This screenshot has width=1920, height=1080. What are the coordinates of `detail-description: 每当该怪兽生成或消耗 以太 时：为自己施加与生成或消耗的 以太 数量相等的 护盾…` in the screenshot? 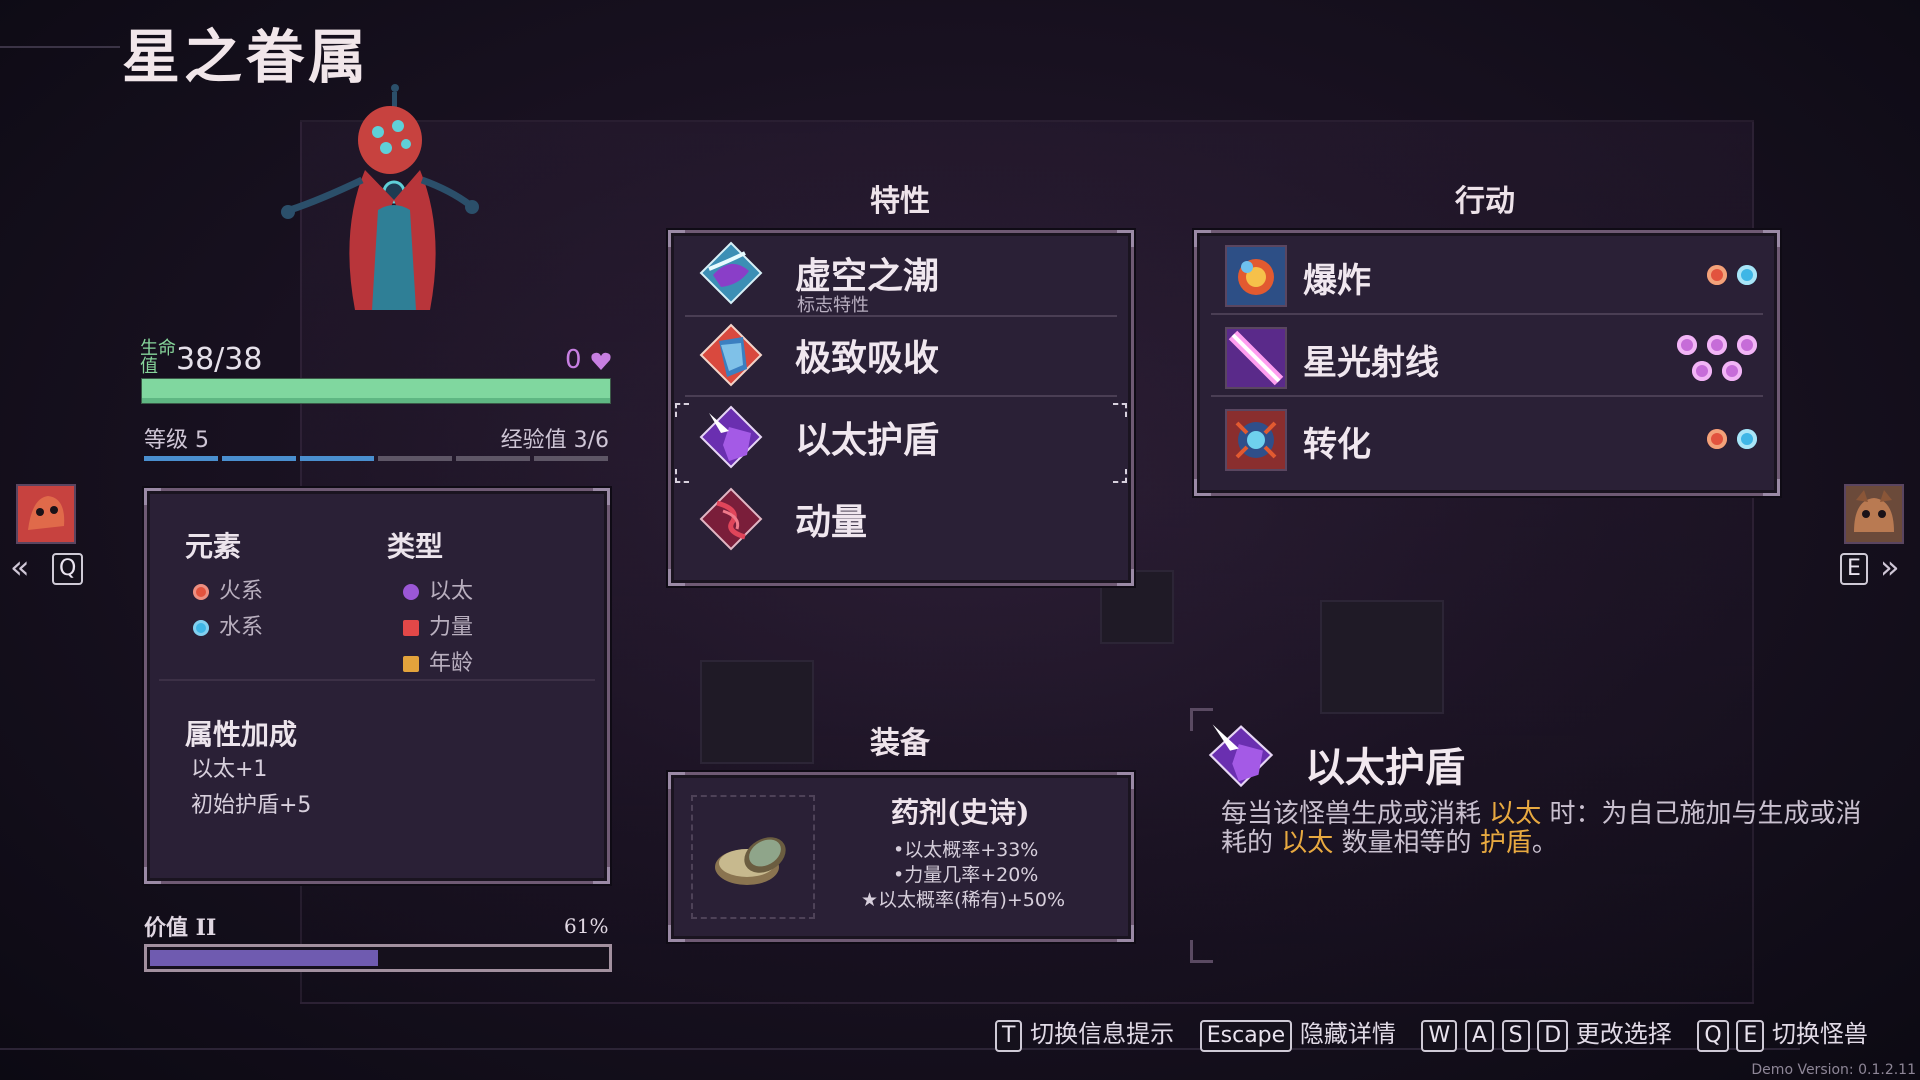 It's located at (1541, 828).